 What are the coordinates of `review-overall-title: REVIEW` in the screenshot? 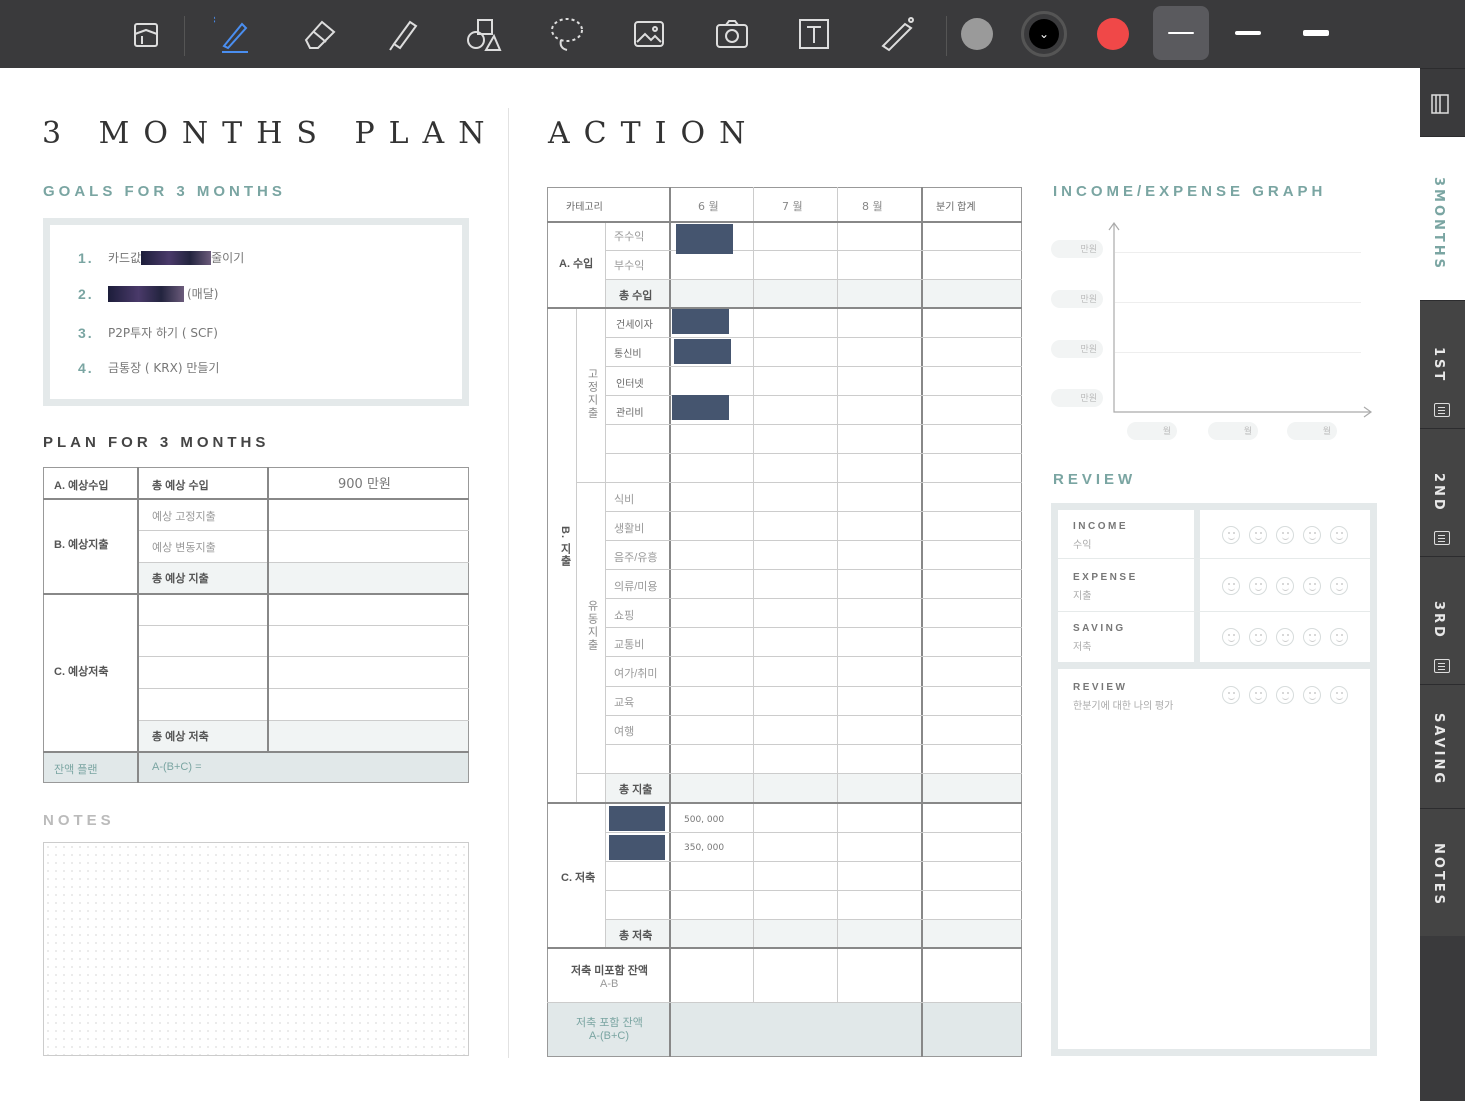 It's located at (1100, 687).